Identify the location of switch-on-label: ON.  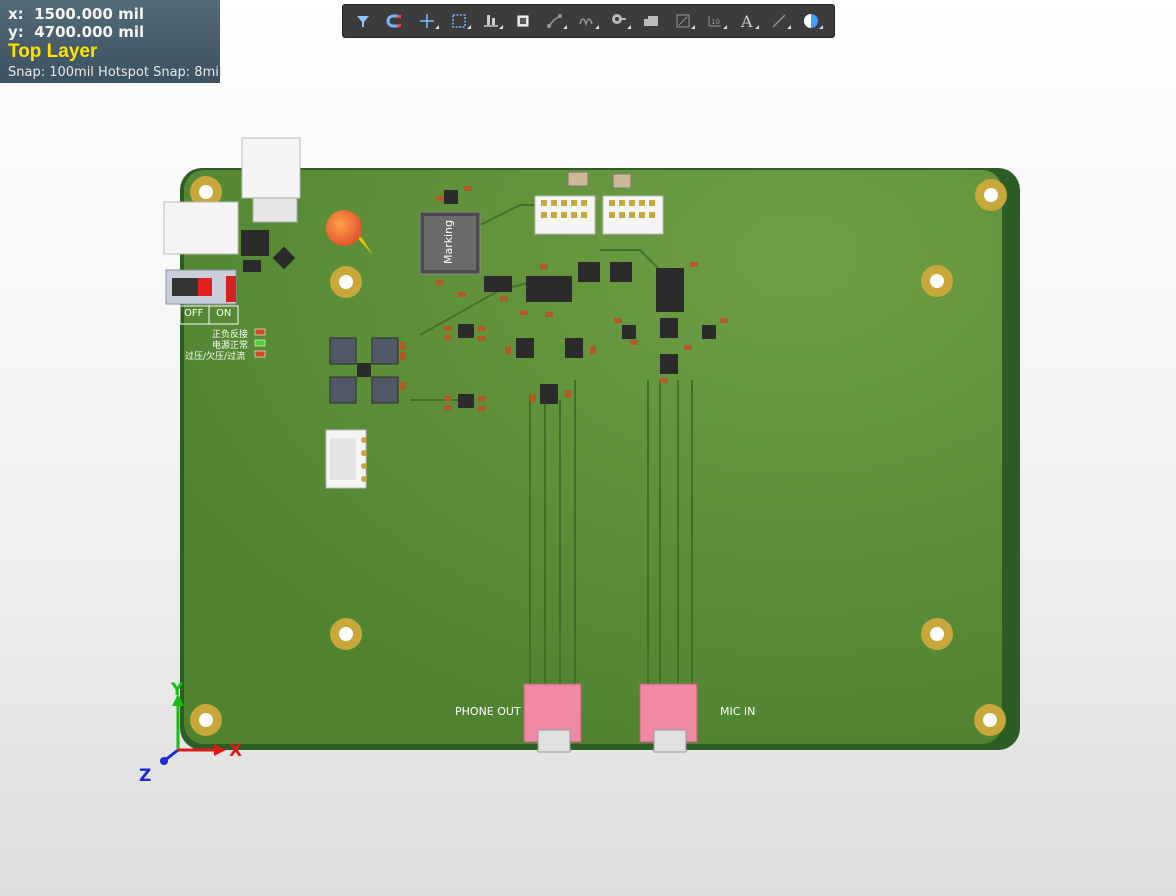
(224, 313).